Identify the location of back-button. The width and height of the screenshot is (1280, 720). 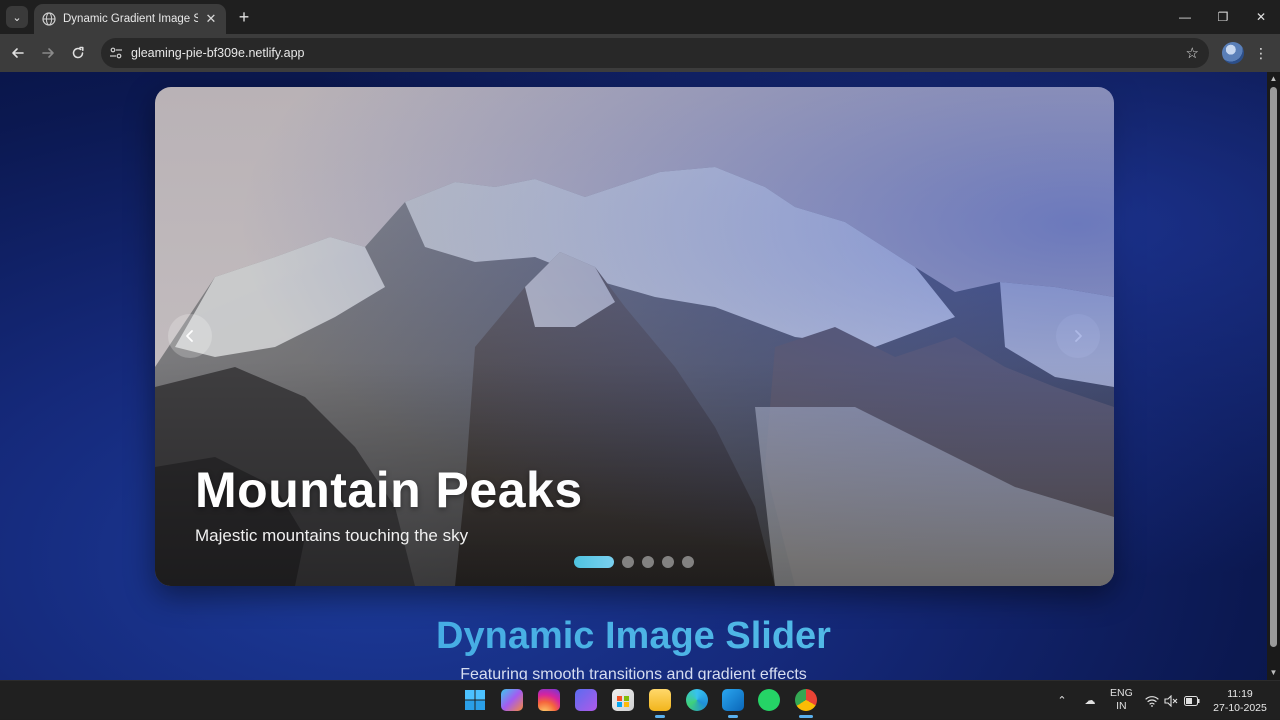
(18, 53).